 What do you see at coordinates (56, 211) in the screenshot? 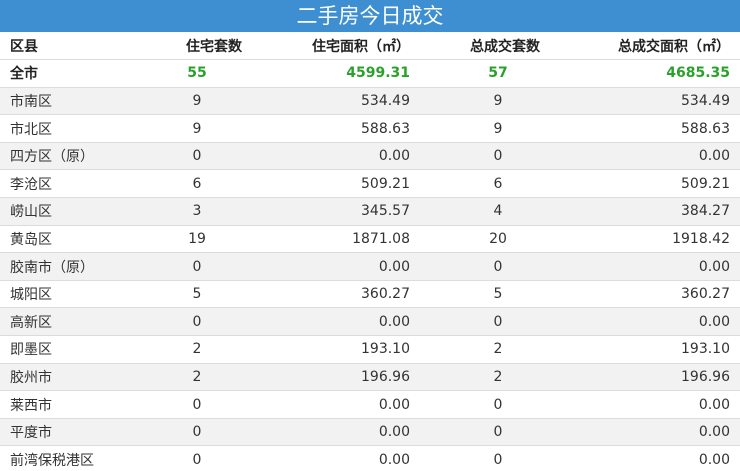
I see `district-name: 崂山区` at bounding box center [56, 211].